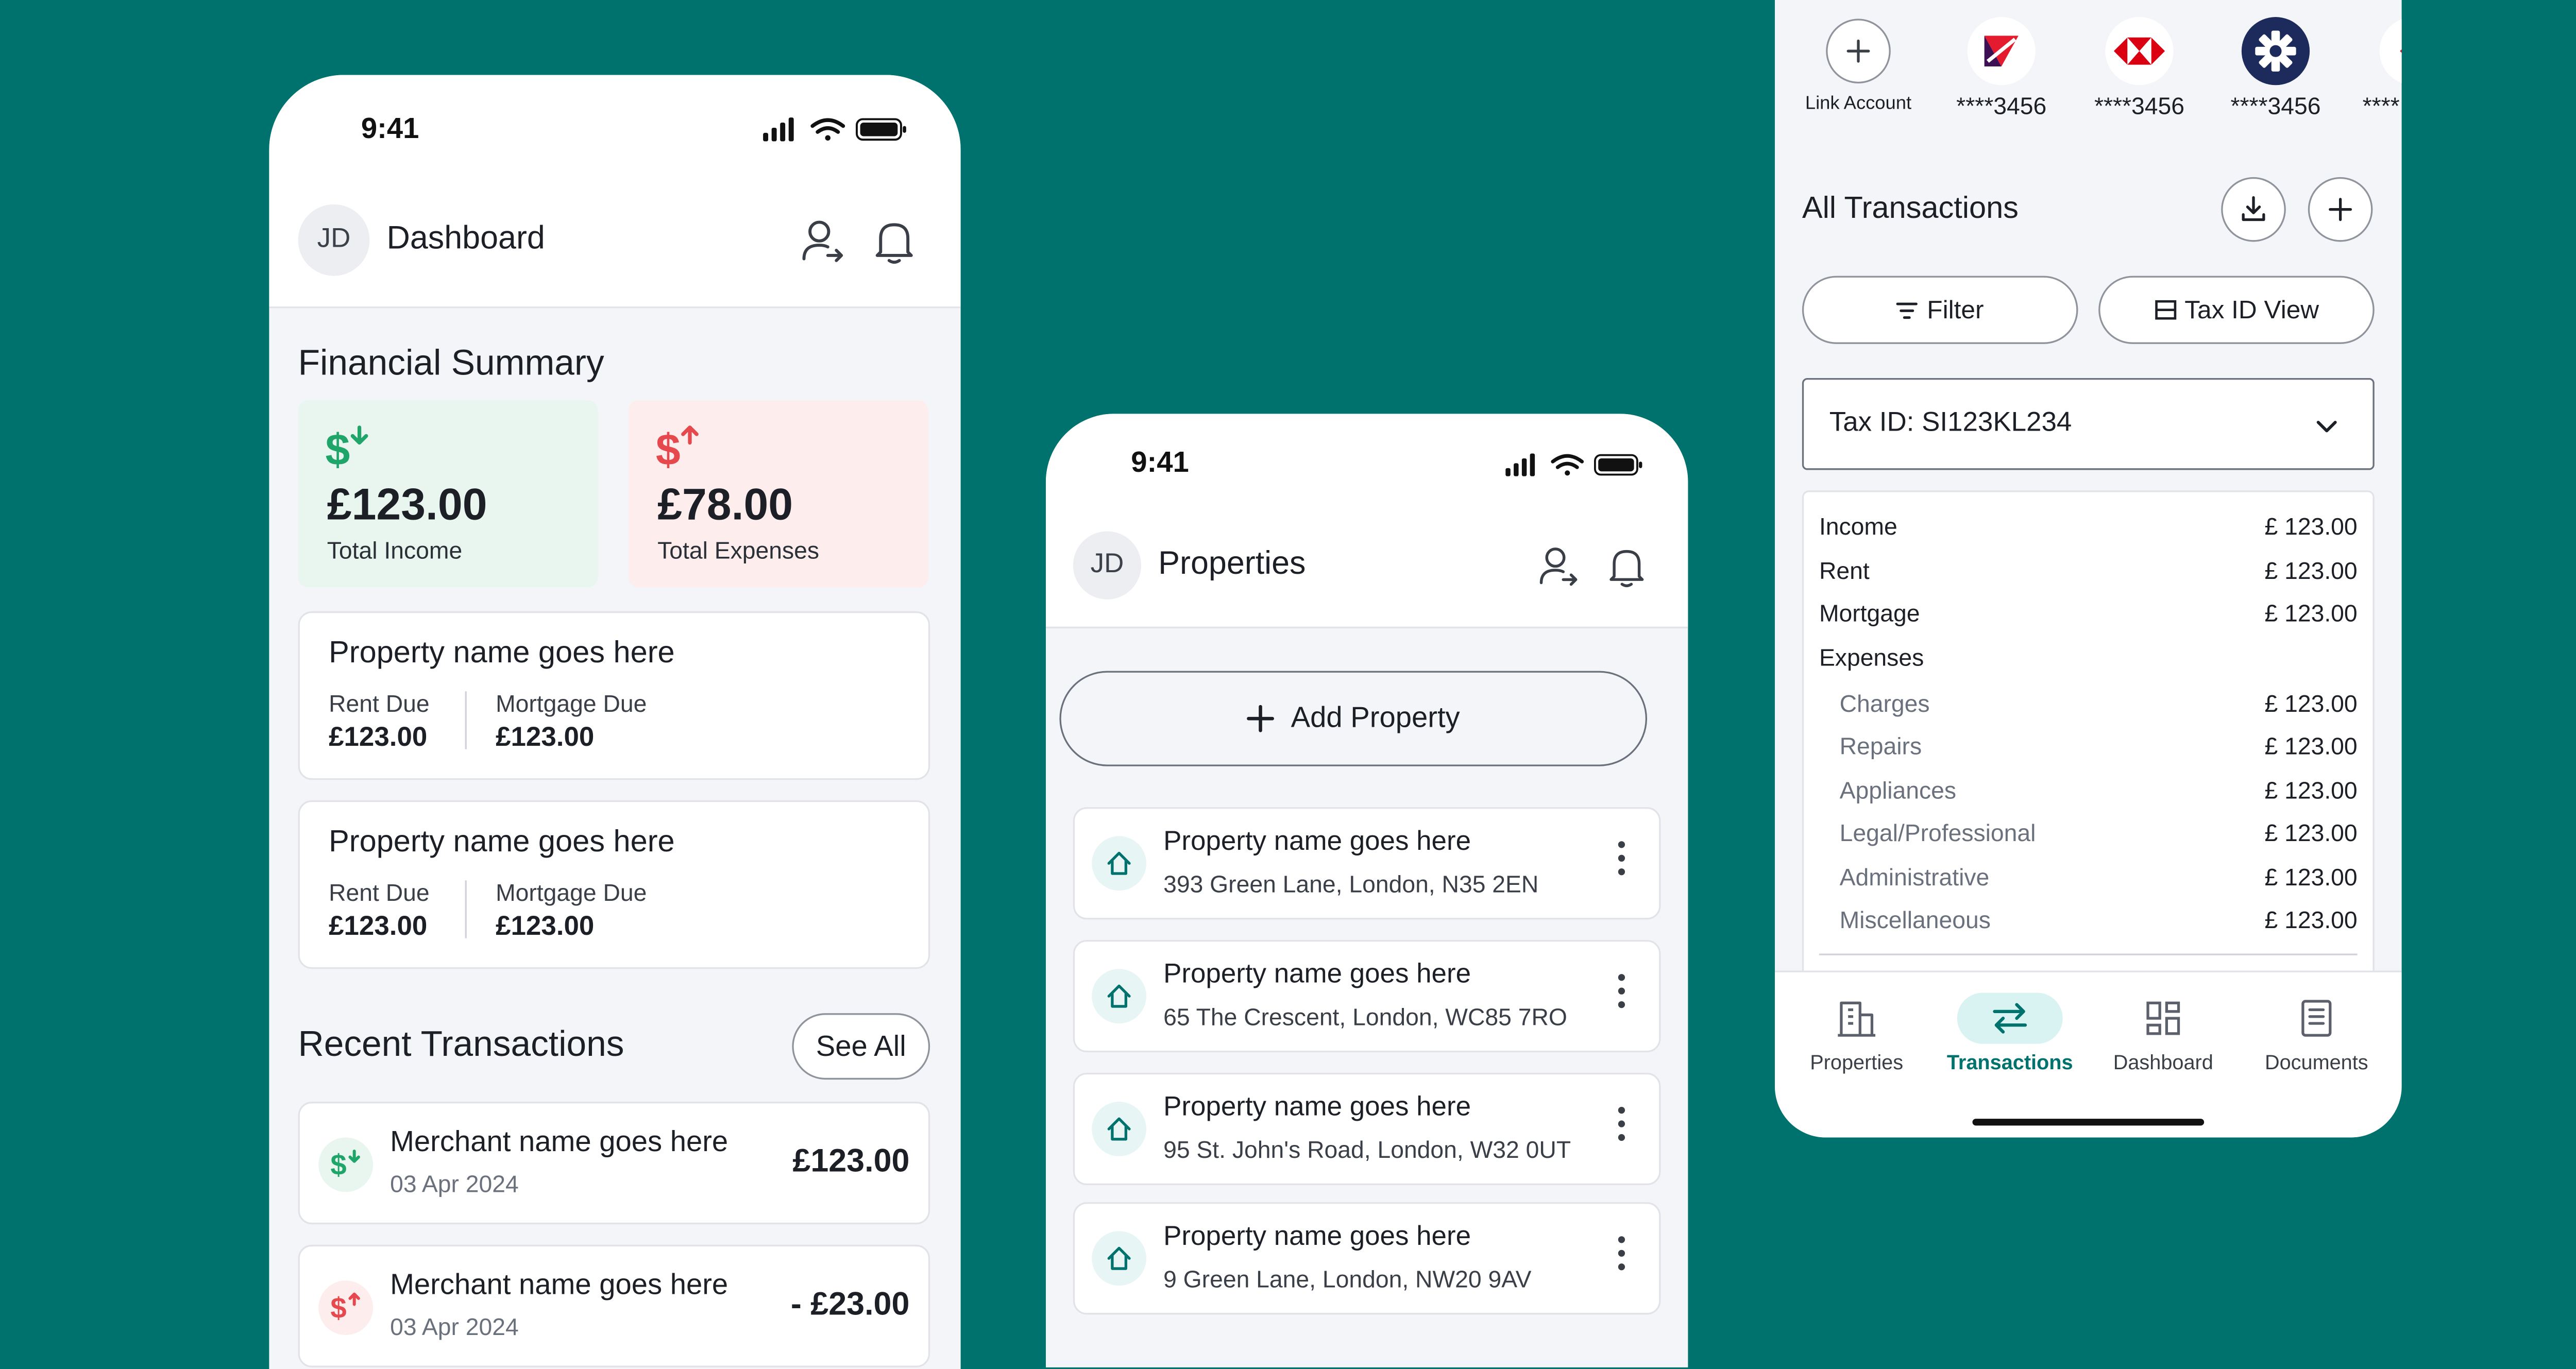 The height and width of the screenshot is (1369, 2576). What do you see at coordinates (1915, 919) in the screenshot?
I see `row-label: Miscellaneous` at bounding box center [1915, 919].